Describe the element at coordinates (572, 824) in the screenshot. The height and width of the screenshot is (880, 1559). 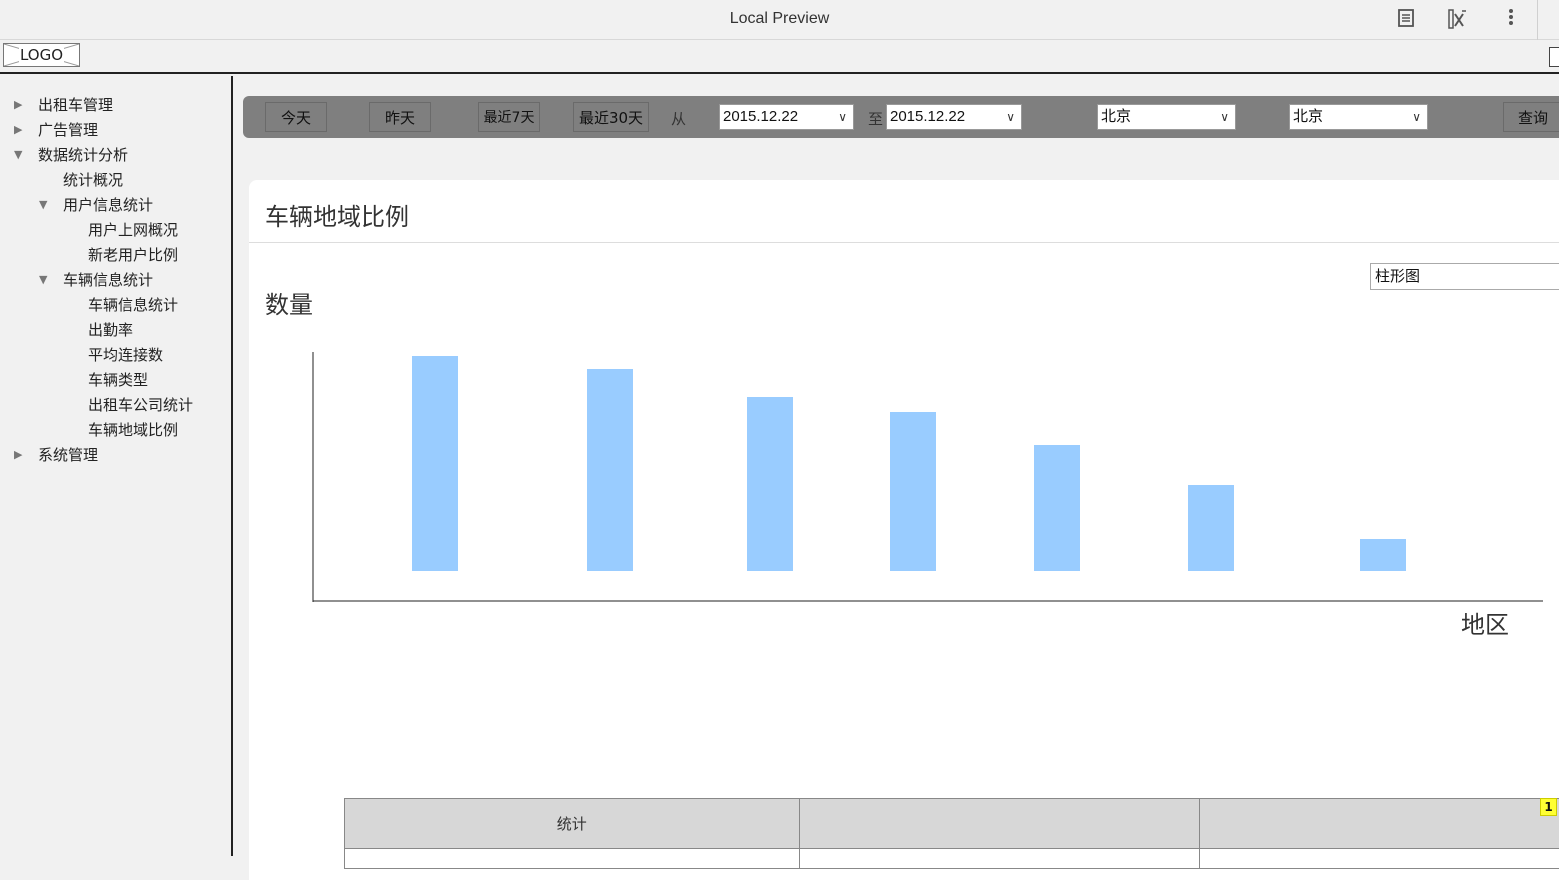
I see `table-header-cell: 统计` at that location.